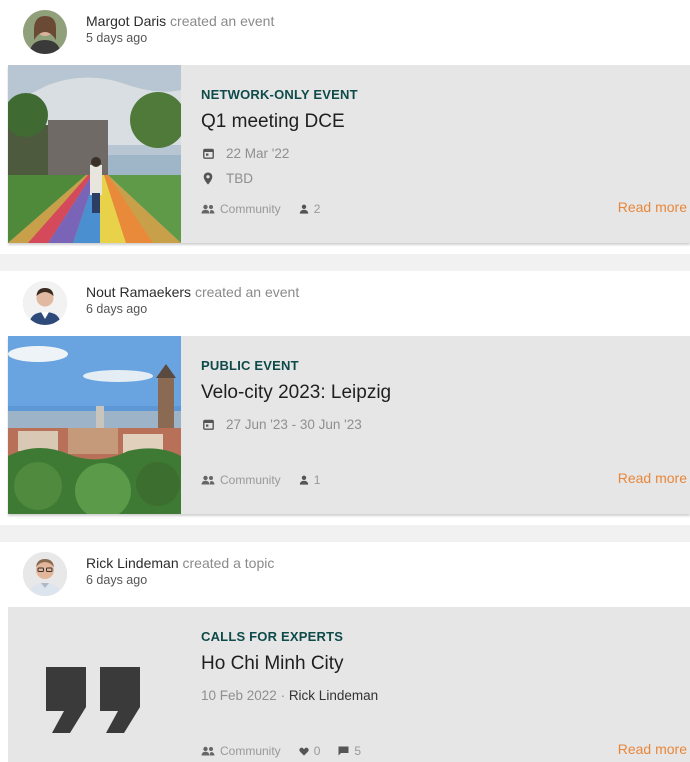  Describe the element at coordinates (208, 179) in the screenshot. I see `location-pin-icon` at that location.